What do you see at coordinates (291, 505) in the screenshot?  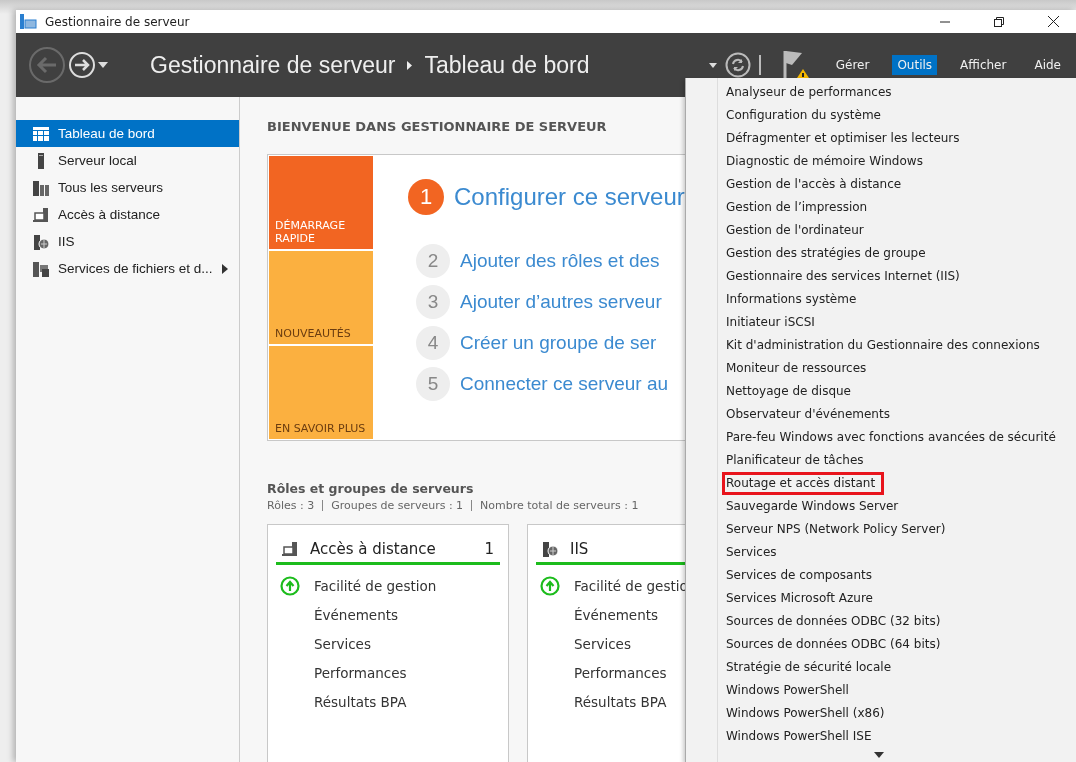 I see `role-stat: Rôles : 3` at bounding box center [291, 505].